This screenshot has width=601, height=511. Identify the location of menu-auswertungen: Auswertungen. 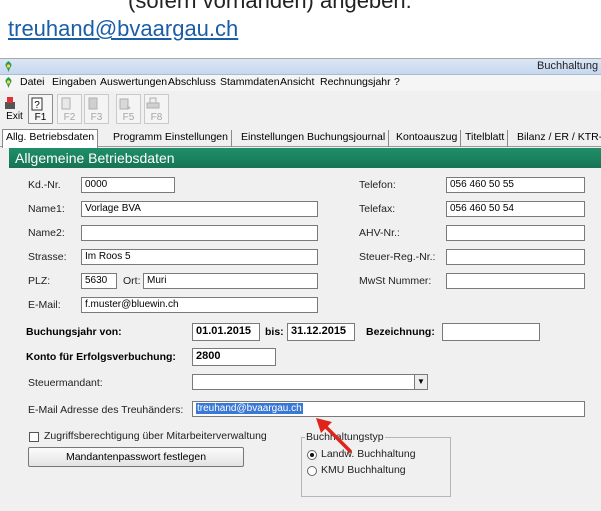
(133, 82).